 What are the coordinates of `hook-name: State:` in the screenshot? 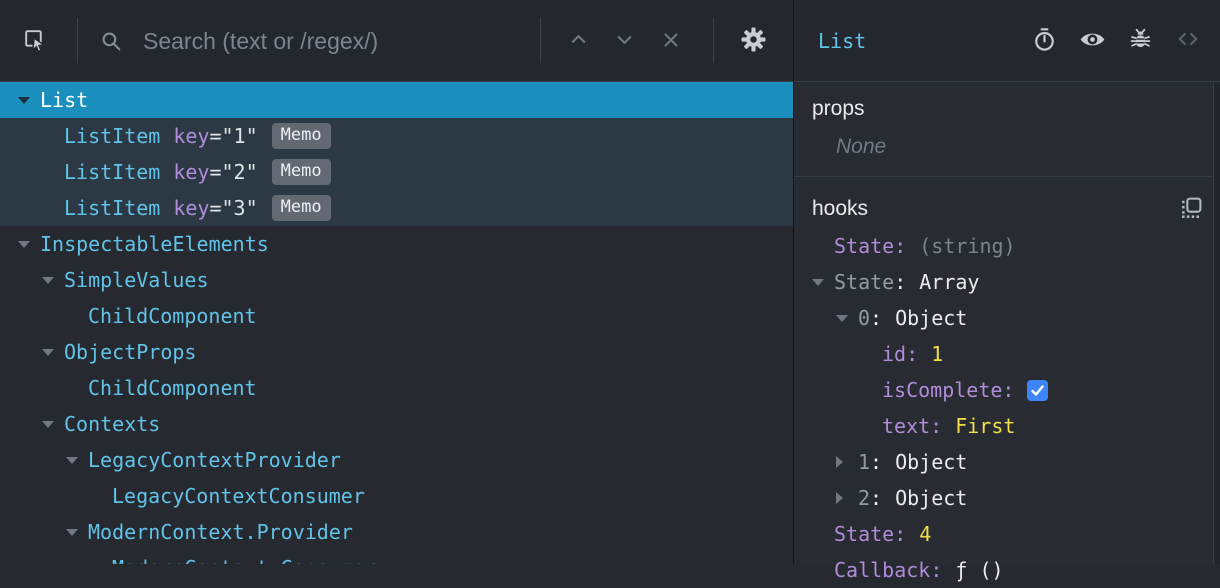 It's located at (870, 534).